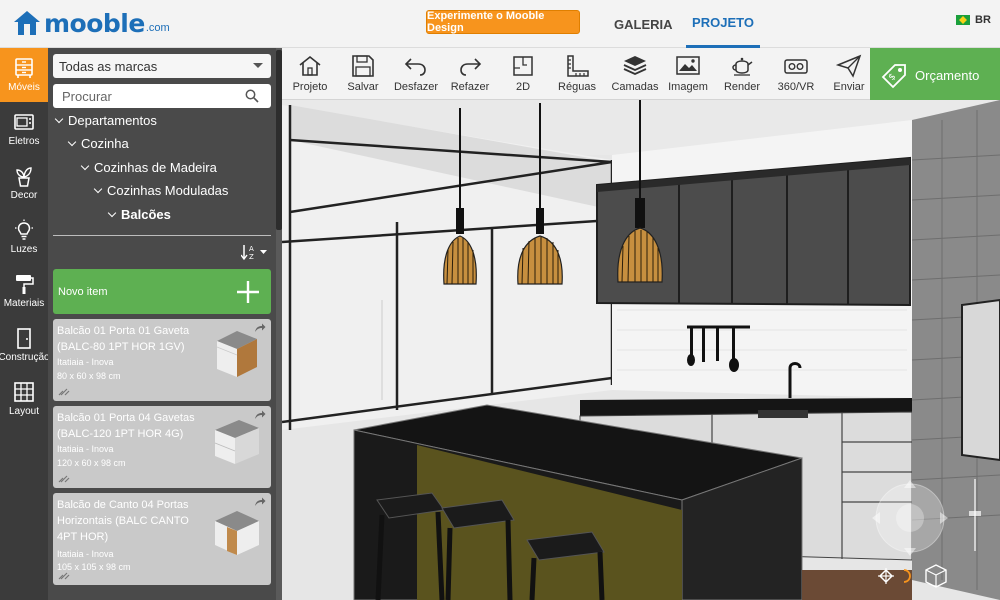  What do you see at coordinates (723, 24) in the screenshot?
I see `nav-project: PROJETO` at bounding box center [723, 24].